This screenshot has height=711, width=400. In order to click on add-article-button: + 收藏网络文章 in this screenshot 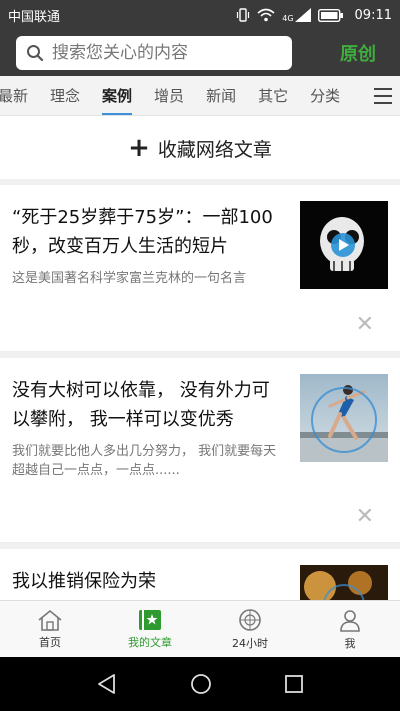, I will do `click(200, 148)`.